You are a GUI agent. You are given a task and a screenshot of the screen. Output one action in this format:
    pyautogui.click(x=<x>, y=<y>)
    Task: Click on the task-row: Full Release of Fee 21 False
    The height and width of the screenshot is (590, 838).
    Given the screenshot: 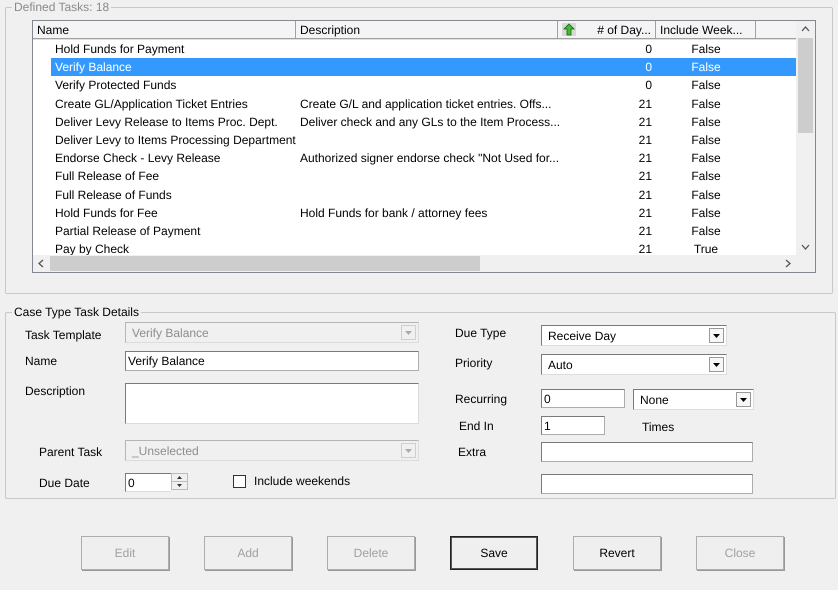 What is the action you would take?
    pyautogui.click(x=423, y=176)
    